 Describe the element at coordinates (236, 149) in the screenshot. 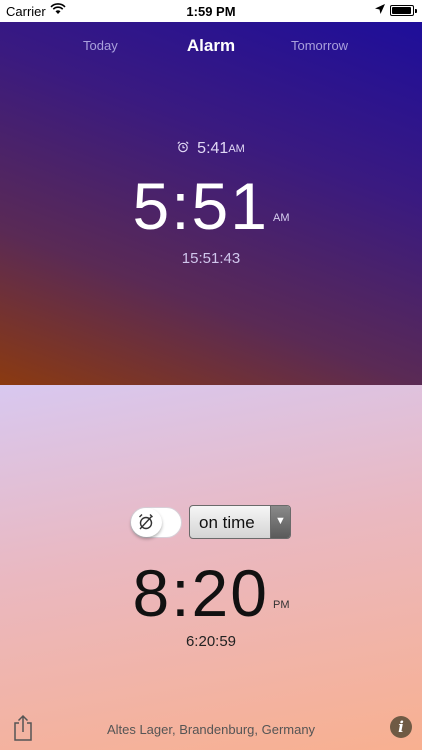

I see `alarm-ampm: AM` at that location.